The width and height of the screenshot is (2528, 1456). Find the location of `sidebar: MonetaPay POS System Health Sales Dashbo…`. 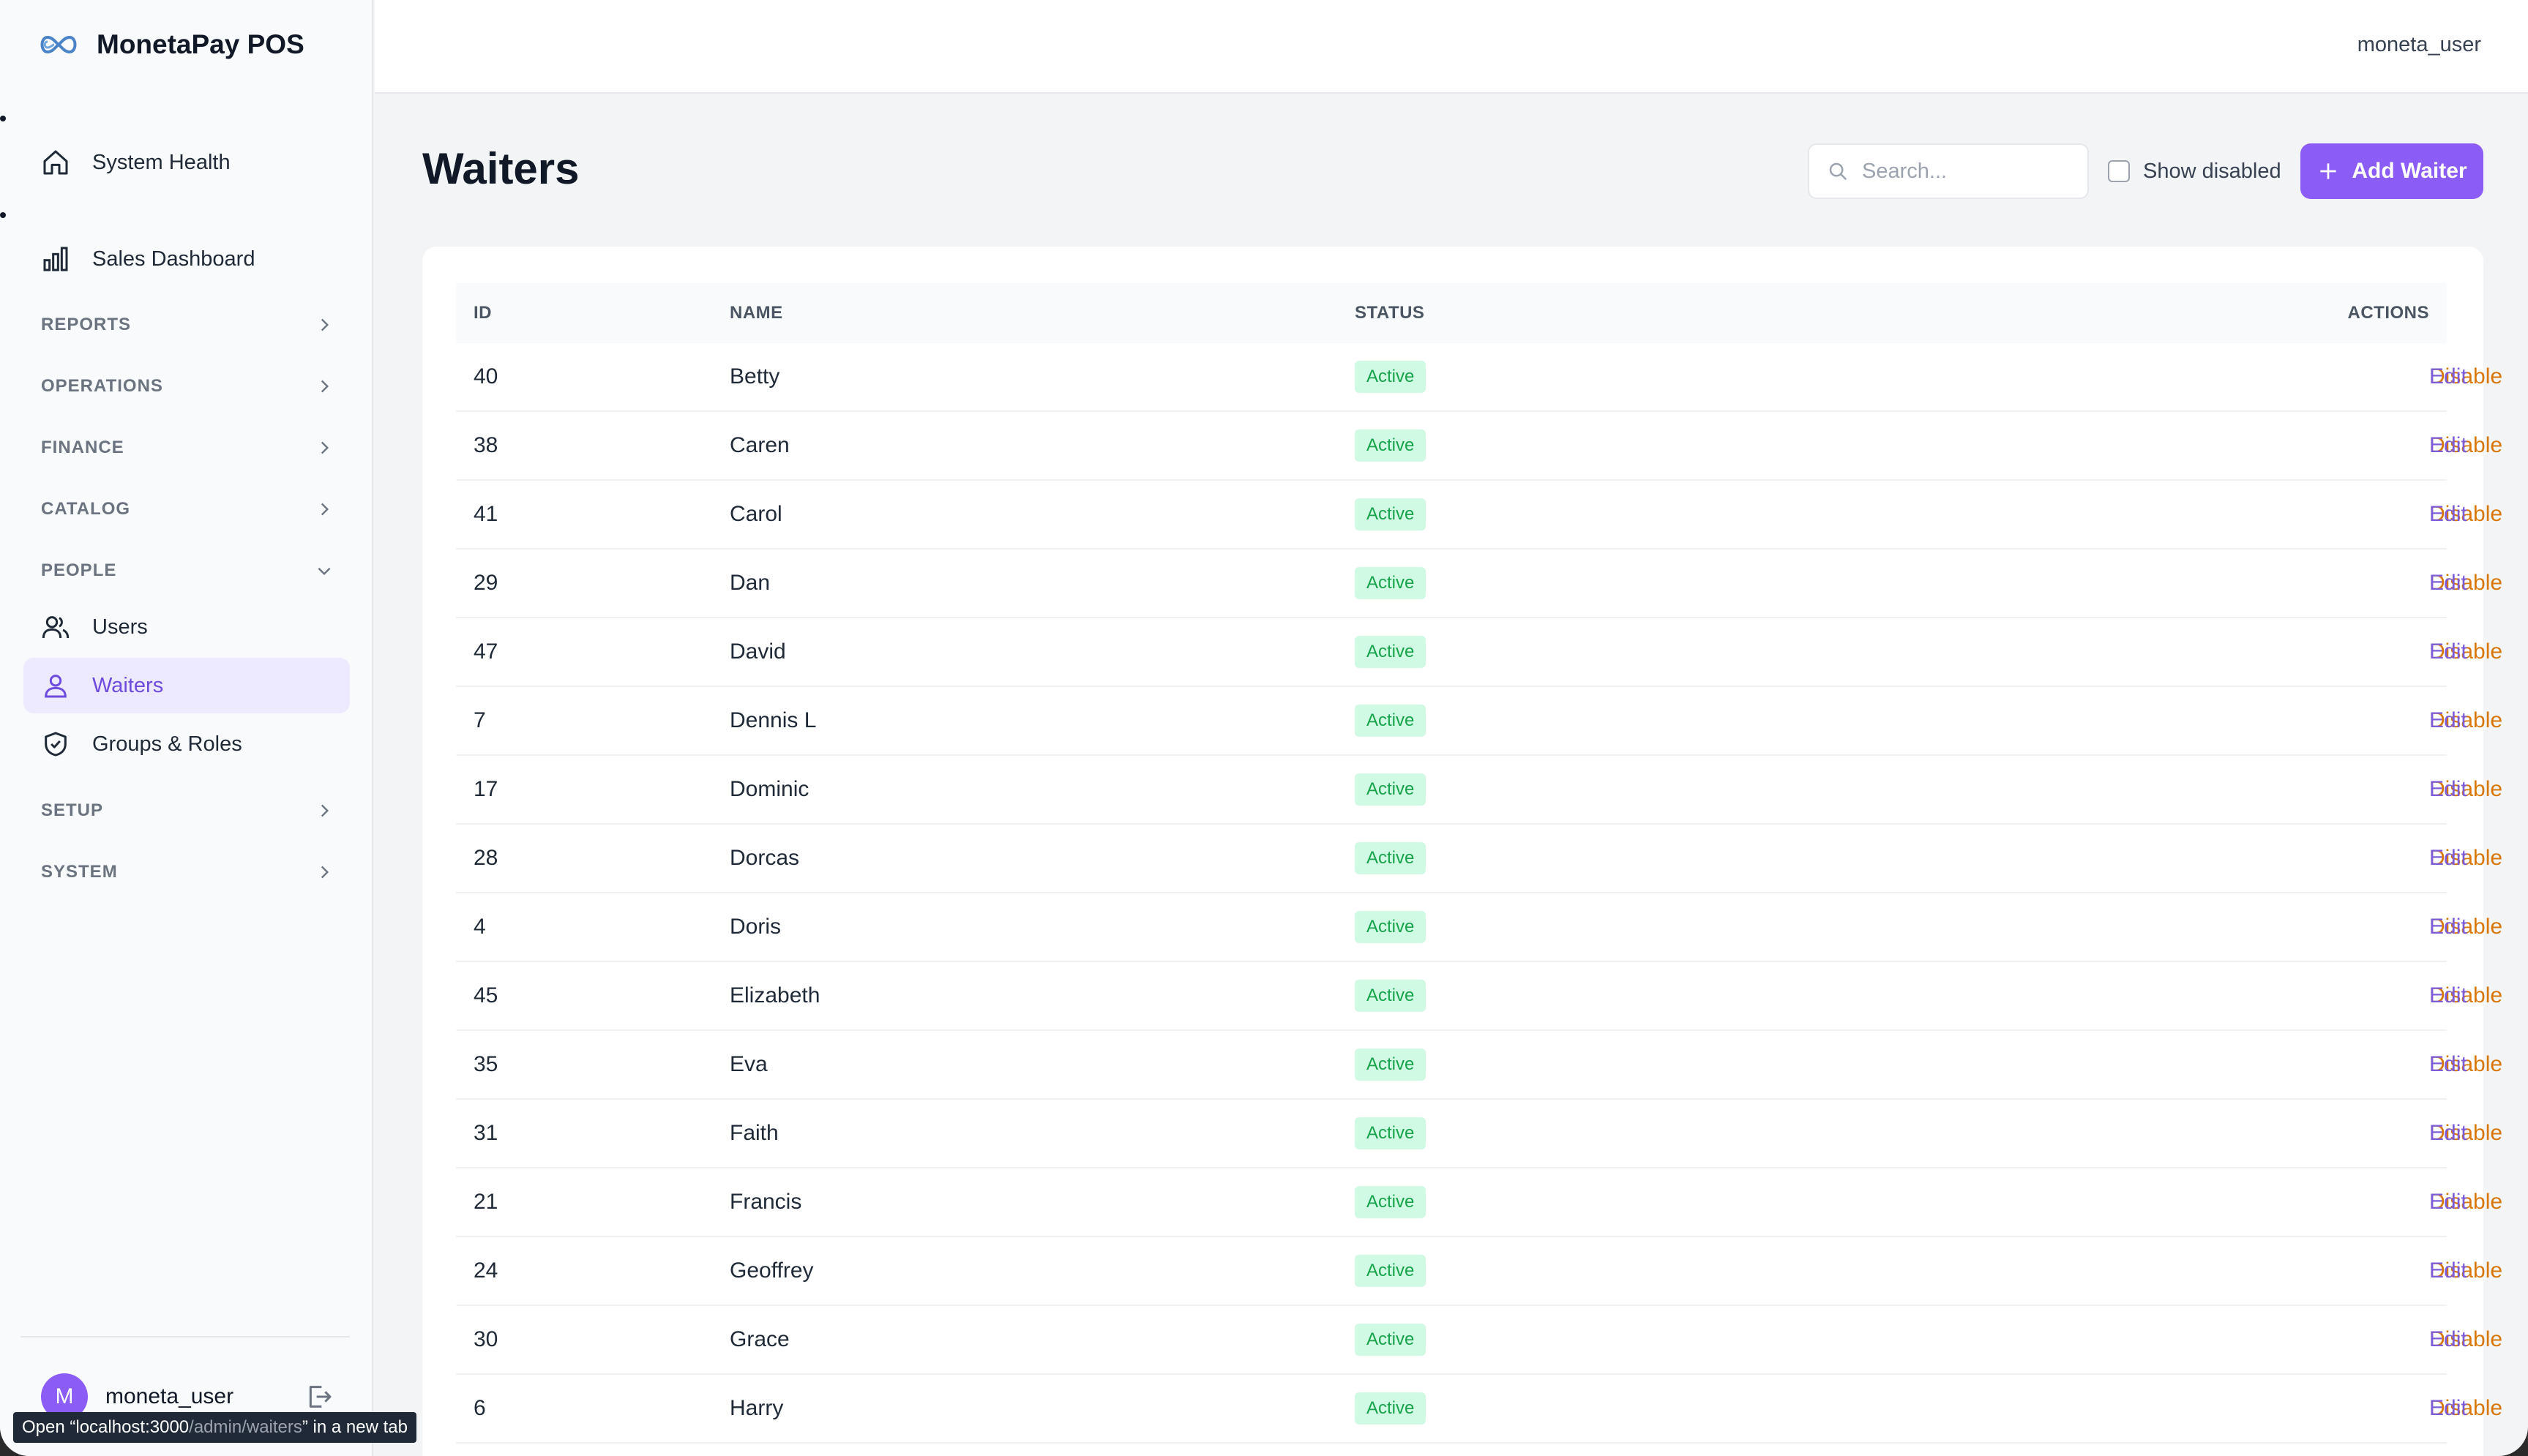

sidebar: MonetaPay POS System Health Sales Dashbo… is located at coordinates (186, 728).